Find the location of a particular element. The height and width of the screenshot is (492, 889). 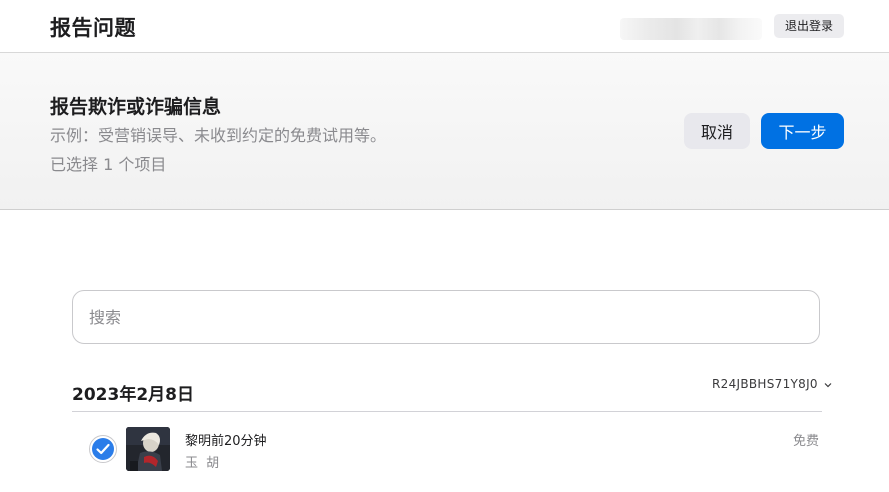

search-input is located at coordinates (439, 317).